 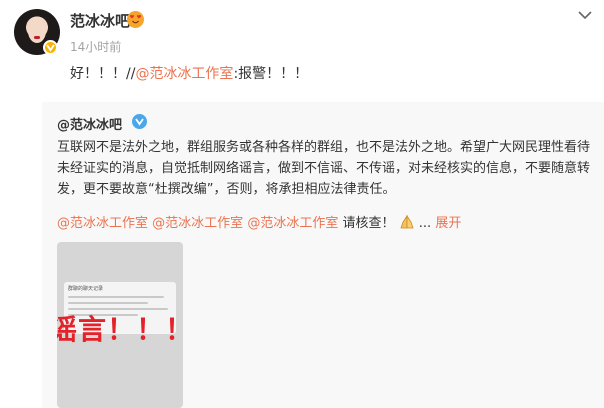 I want to click on avatar-face, so click(x=37, y=31).